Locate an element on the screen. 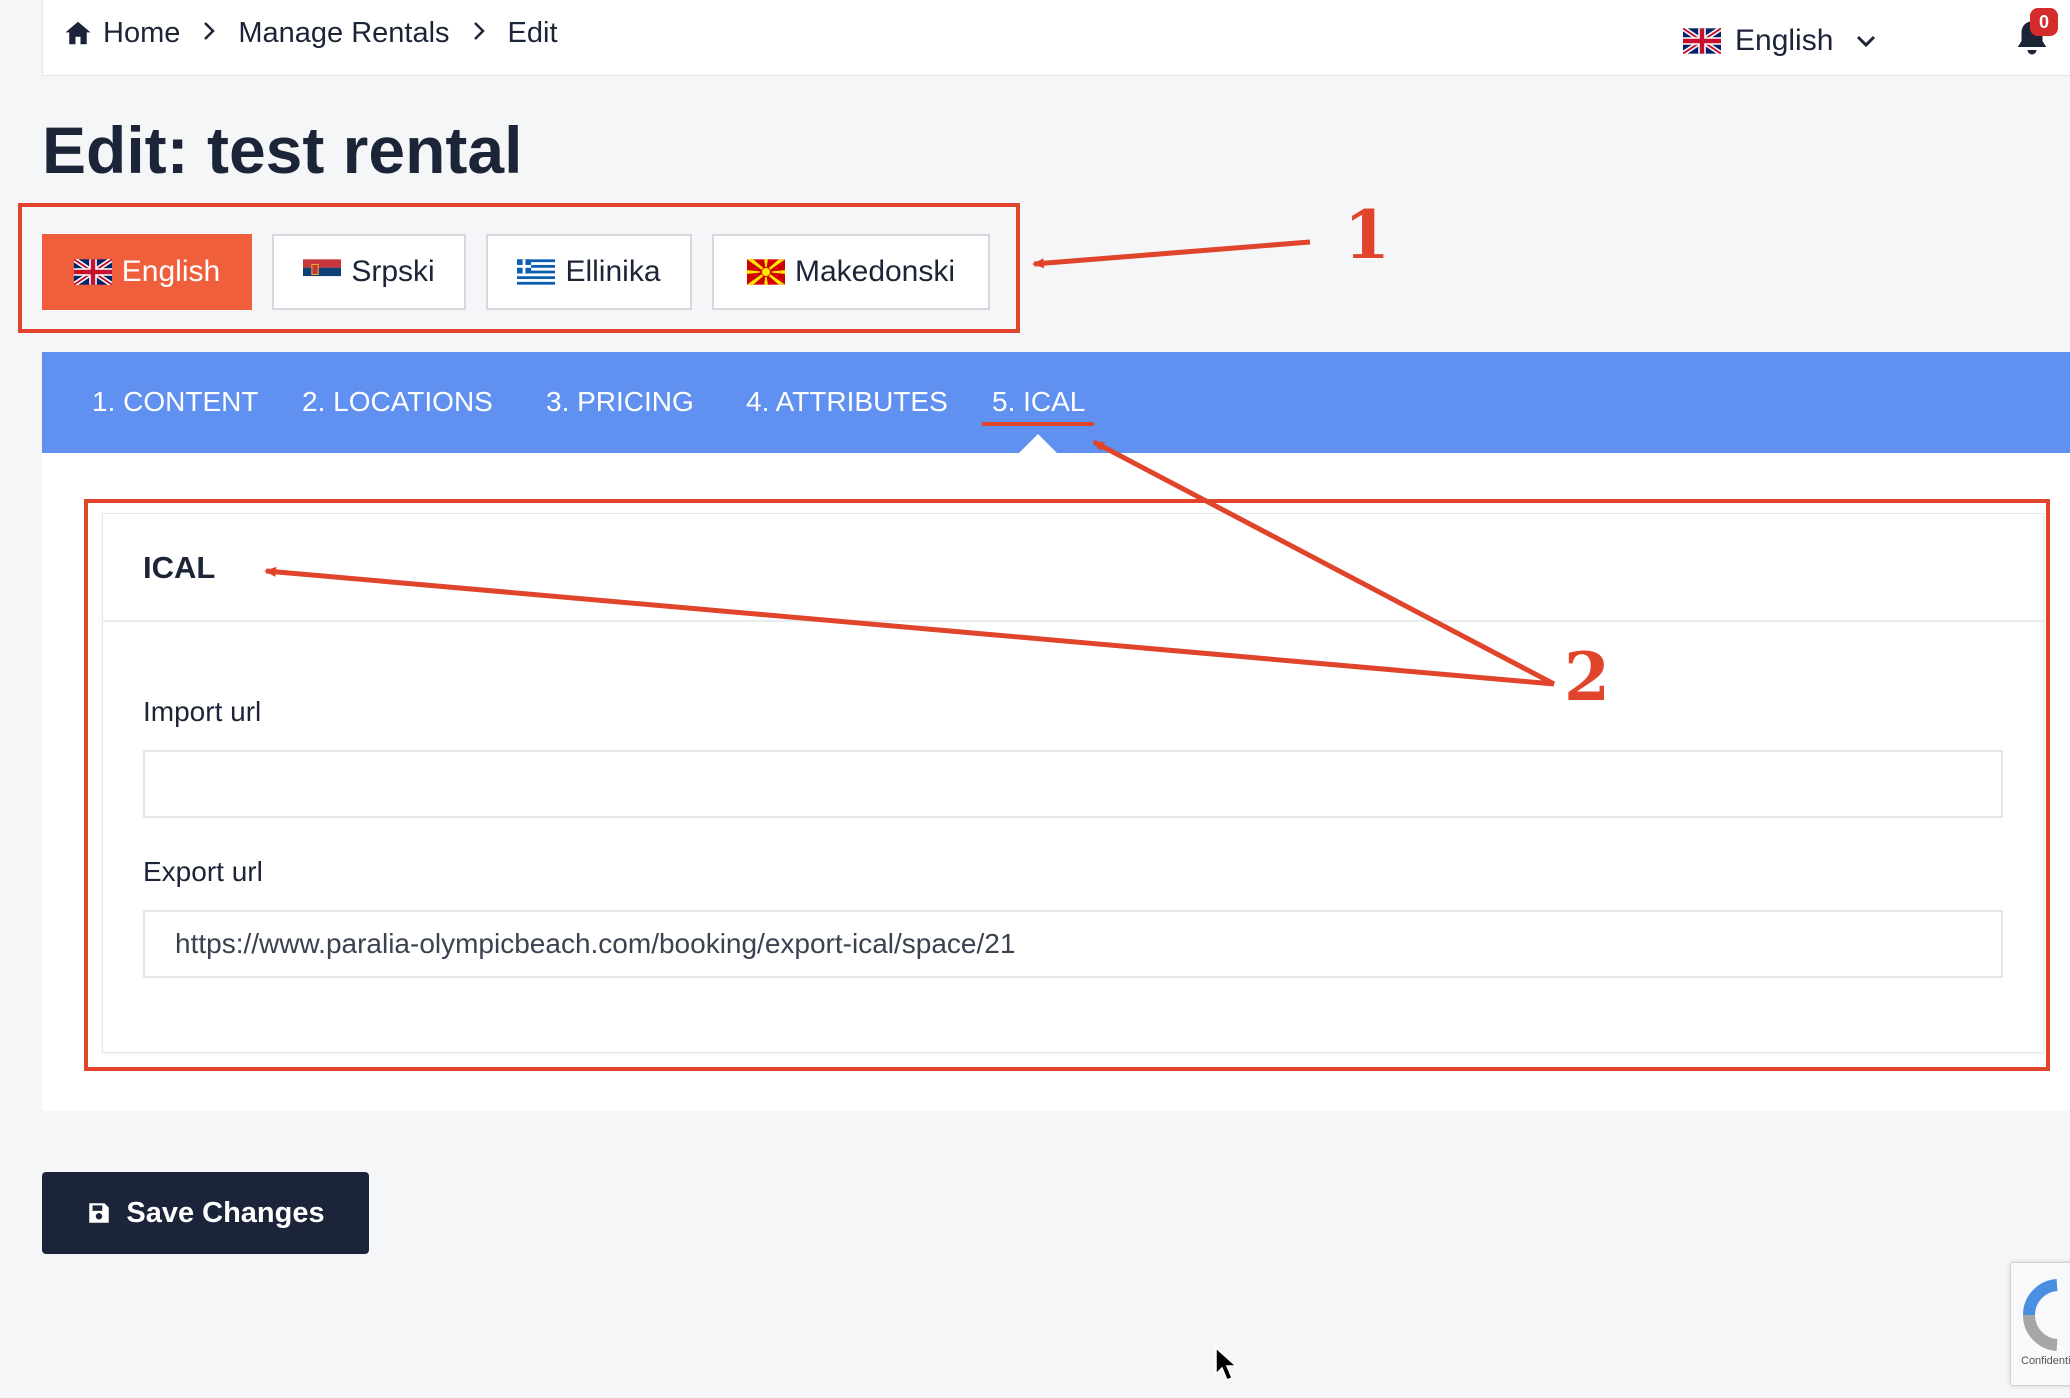  active-tab-underline is located at coordinates (1038, 424).